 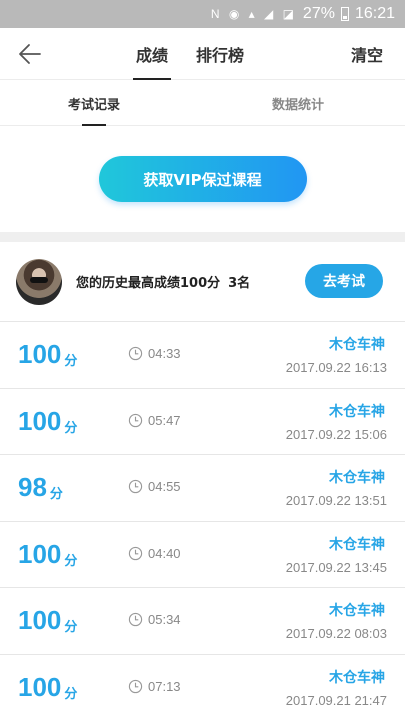 What do you see at coordinates (336, 500) in the screenshot?
I see `record-date: 2017.09.22 13:51` at bounding box center [336, 500].